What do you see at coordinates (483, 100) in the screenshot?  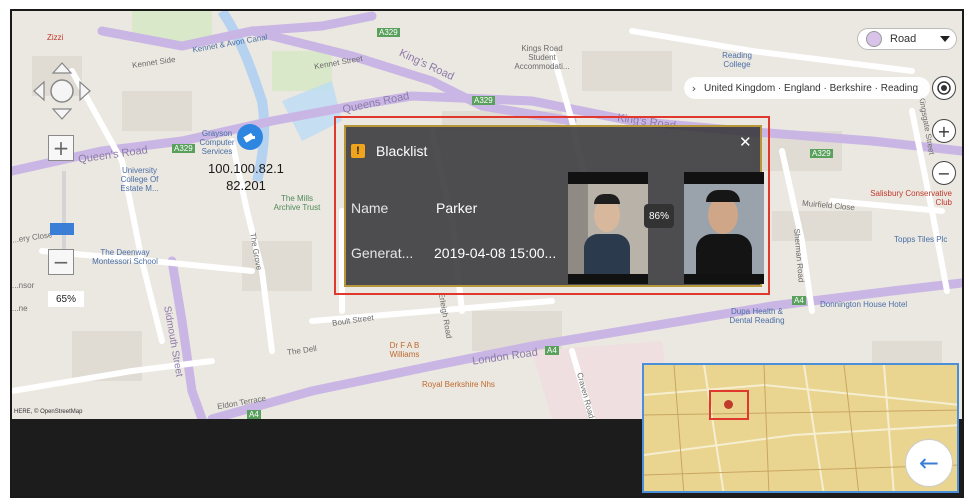 I see `road-sign-a329-b: A329` at bounding box center [483, 100].